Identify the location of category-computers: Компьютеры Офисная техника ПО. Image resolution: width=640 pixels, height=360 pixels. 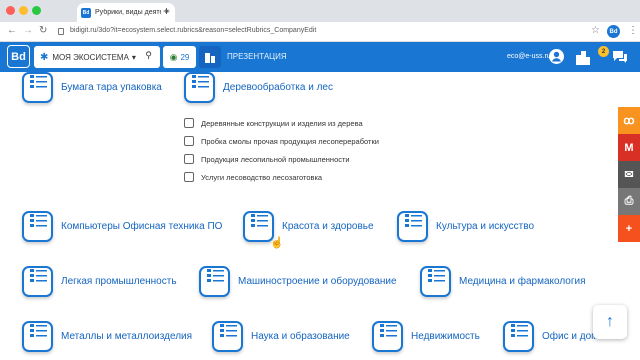
(122, 226).